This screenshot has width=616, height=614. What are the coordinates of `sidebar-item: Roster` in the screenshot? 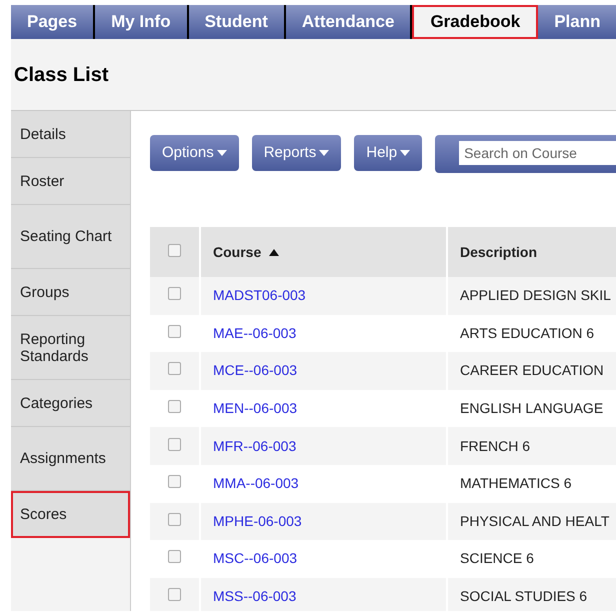 It's located at (70, 181).